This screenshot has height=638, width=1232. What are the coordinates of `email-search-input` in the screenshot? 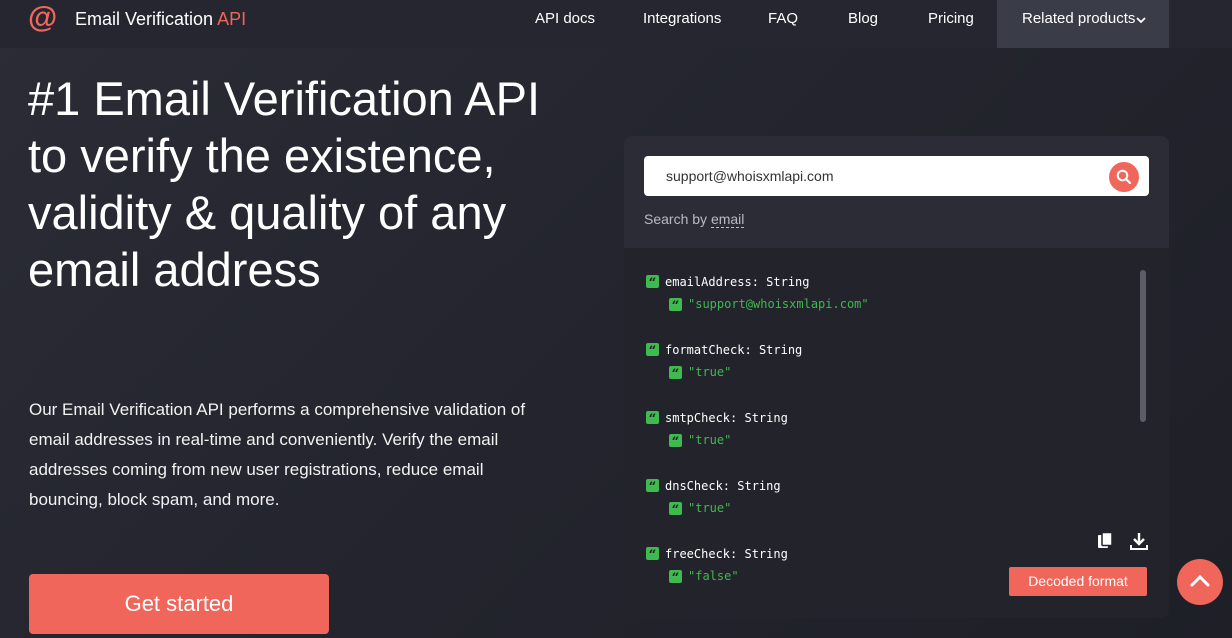 It's located at (881, 176).